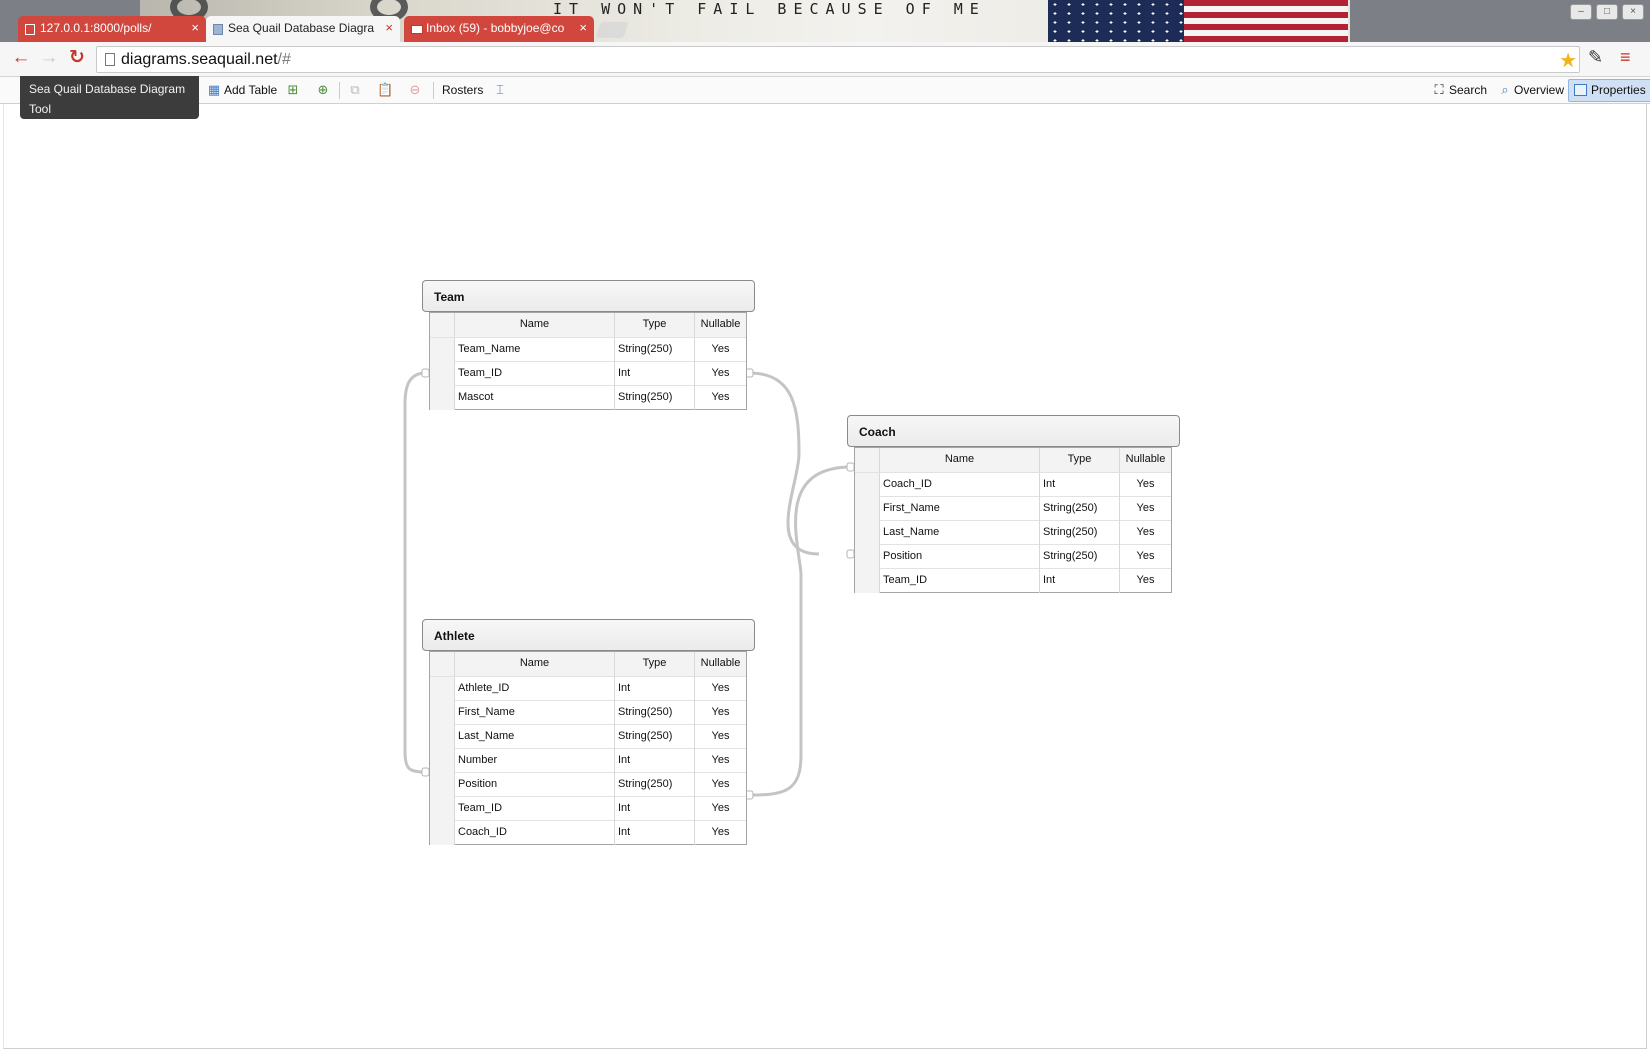 The image size is (1650, 1052). I want to click on reload-button: ↻, so click(77, 58).